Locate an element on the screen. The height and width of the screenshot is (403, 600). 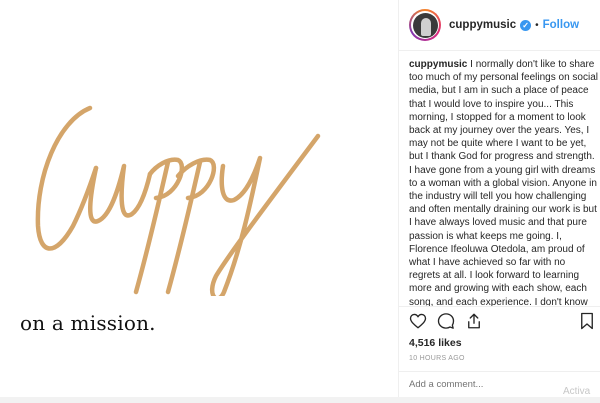
caption-author: cuppymusic is located at coordinates (438, 64).